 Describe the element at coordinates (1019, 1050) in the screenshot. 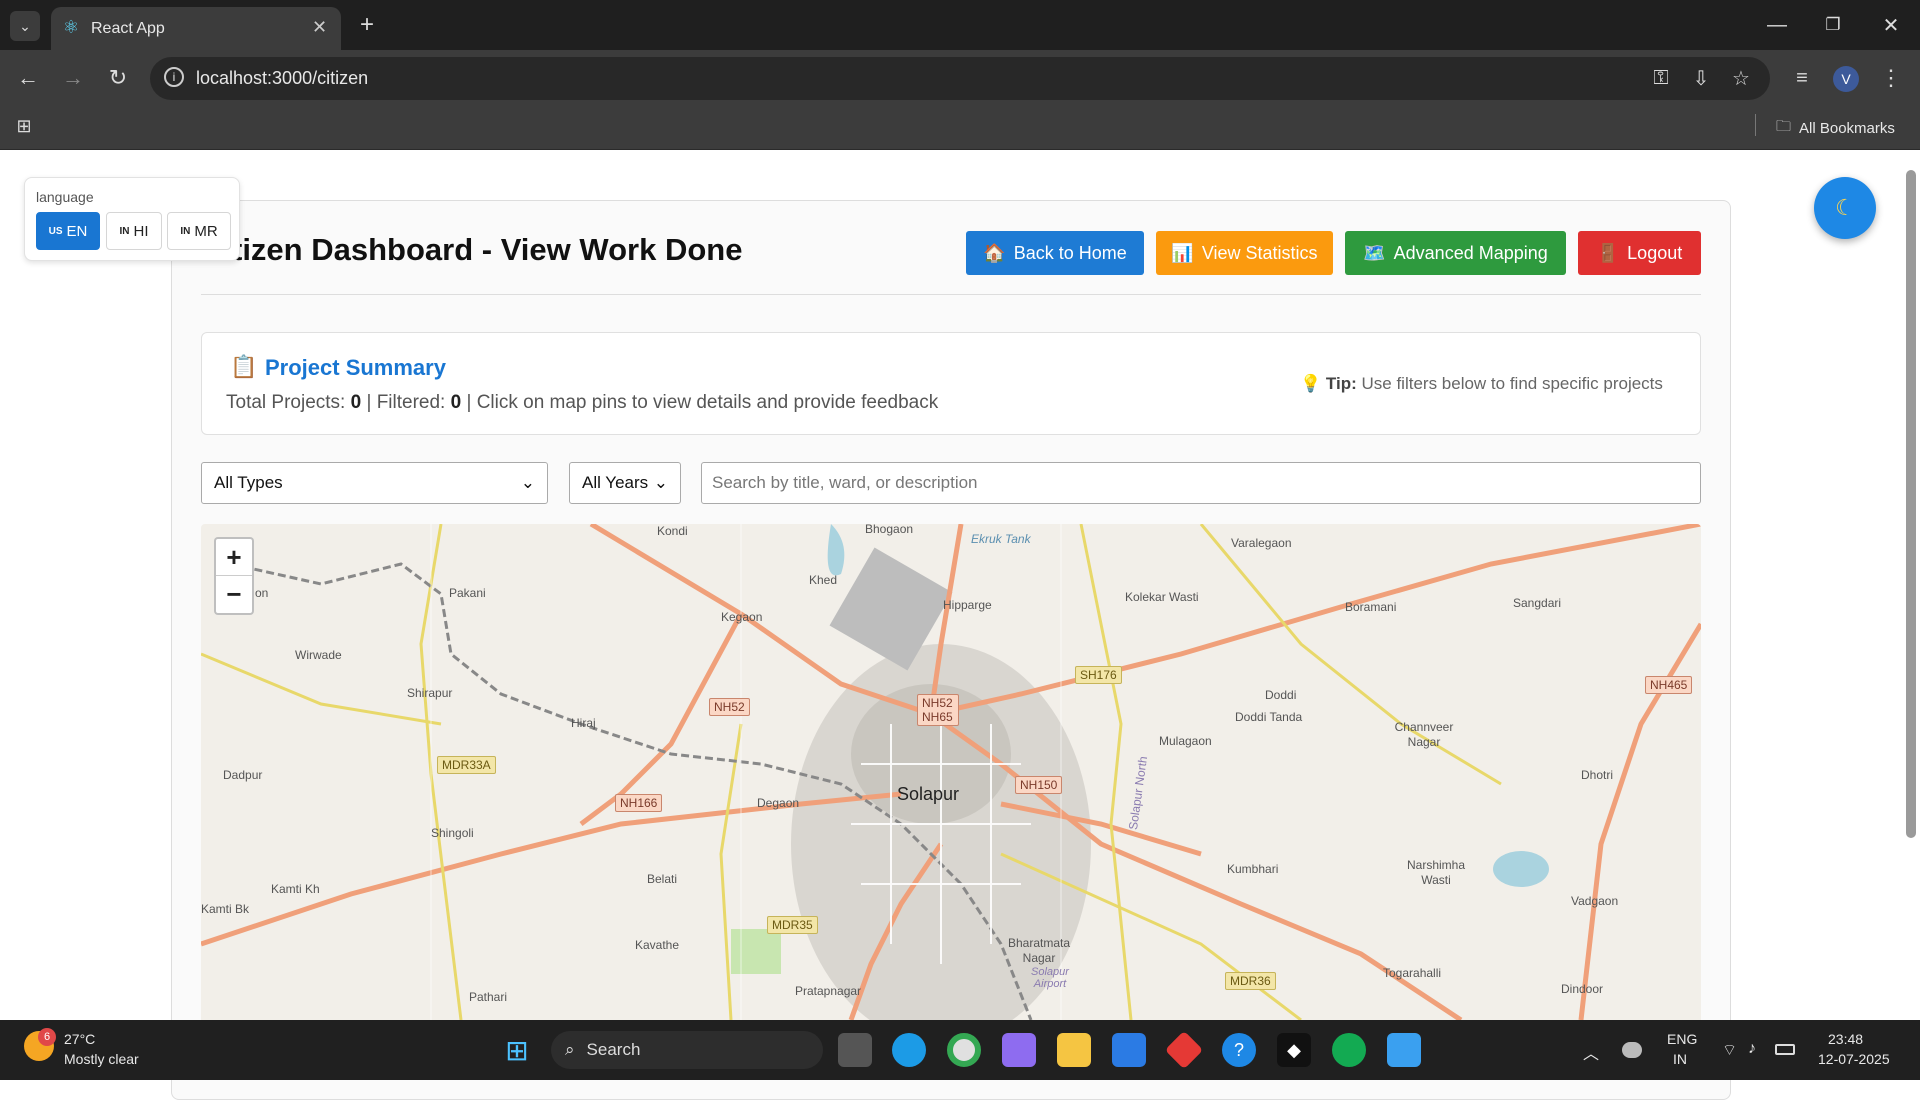

I see `copilot-icon` at that location.